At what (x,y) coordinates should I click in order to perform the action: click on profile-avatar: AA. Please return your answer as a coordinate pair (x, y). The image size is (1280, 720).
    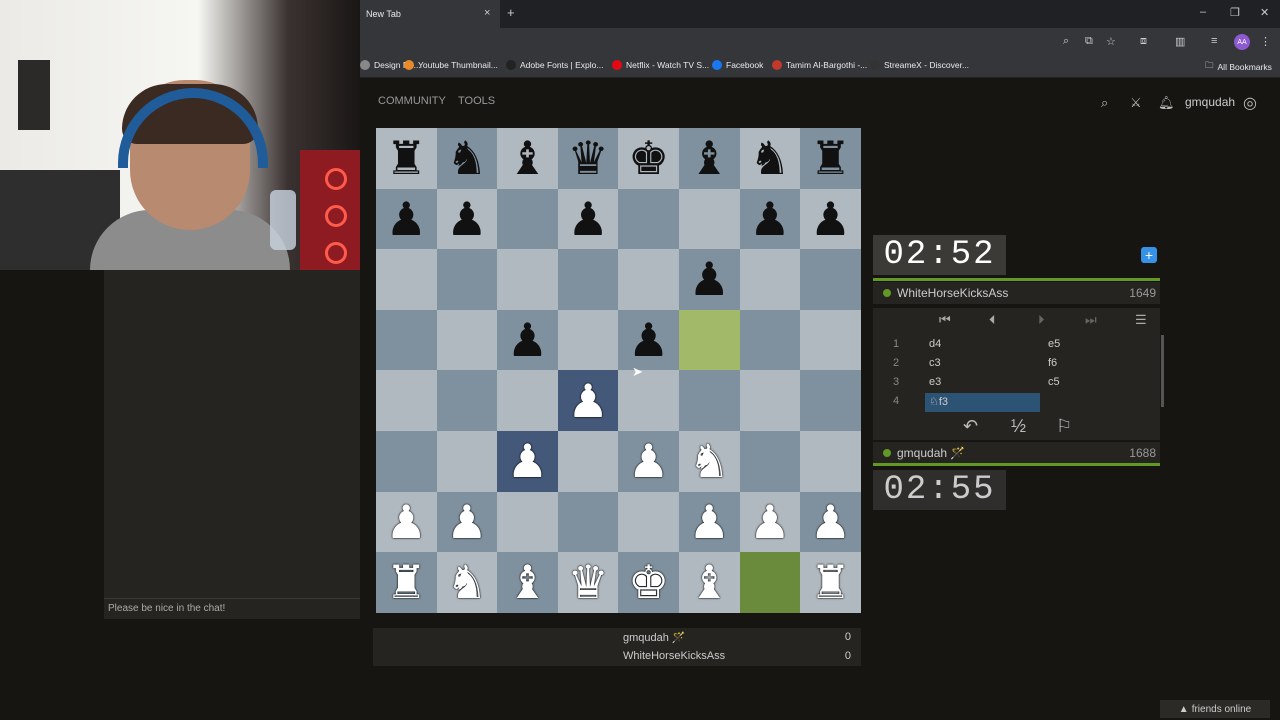
    Looking at the image, I should click on (1242, 42).